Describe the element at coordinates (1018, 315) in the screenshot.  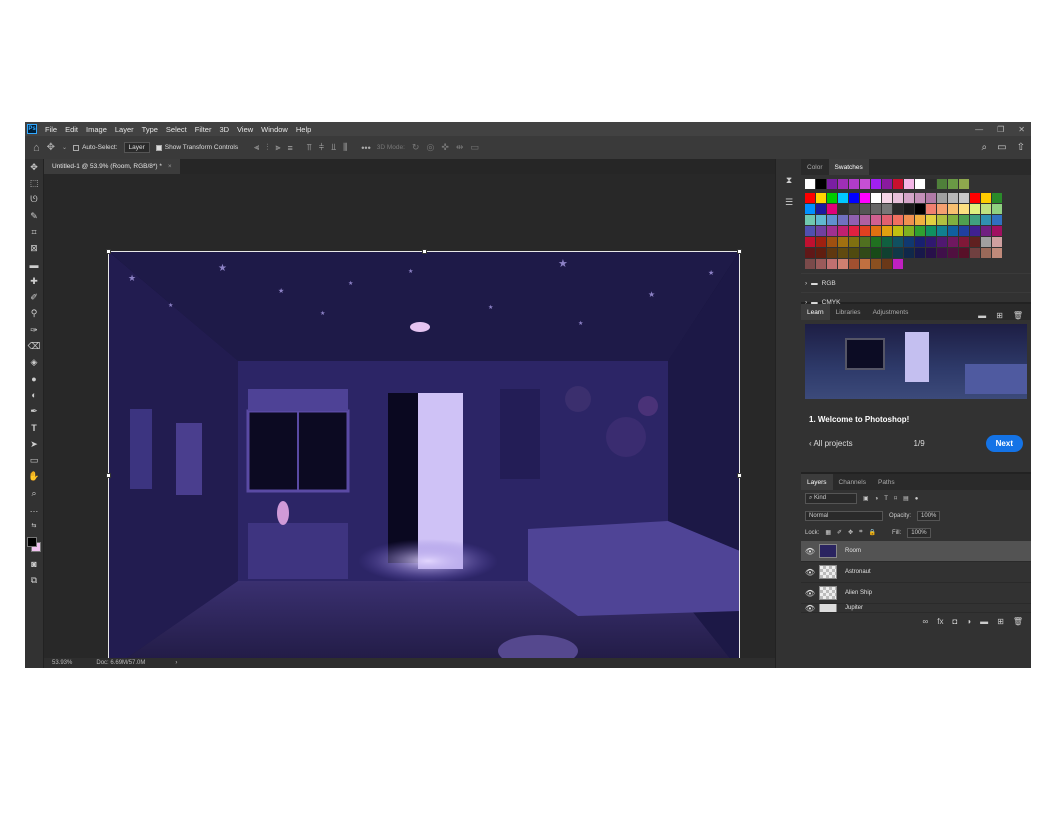
I see `trash-icon: 🗑` at that location.